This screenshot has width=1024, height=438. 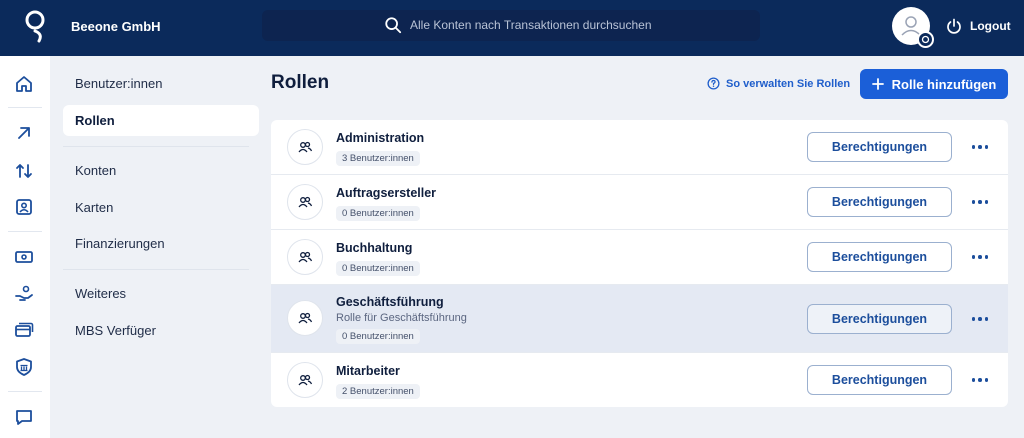 What do you see at coordinates (24, 84) in the screenshot?
I see `home-icon` at bounding box center [24, 84].